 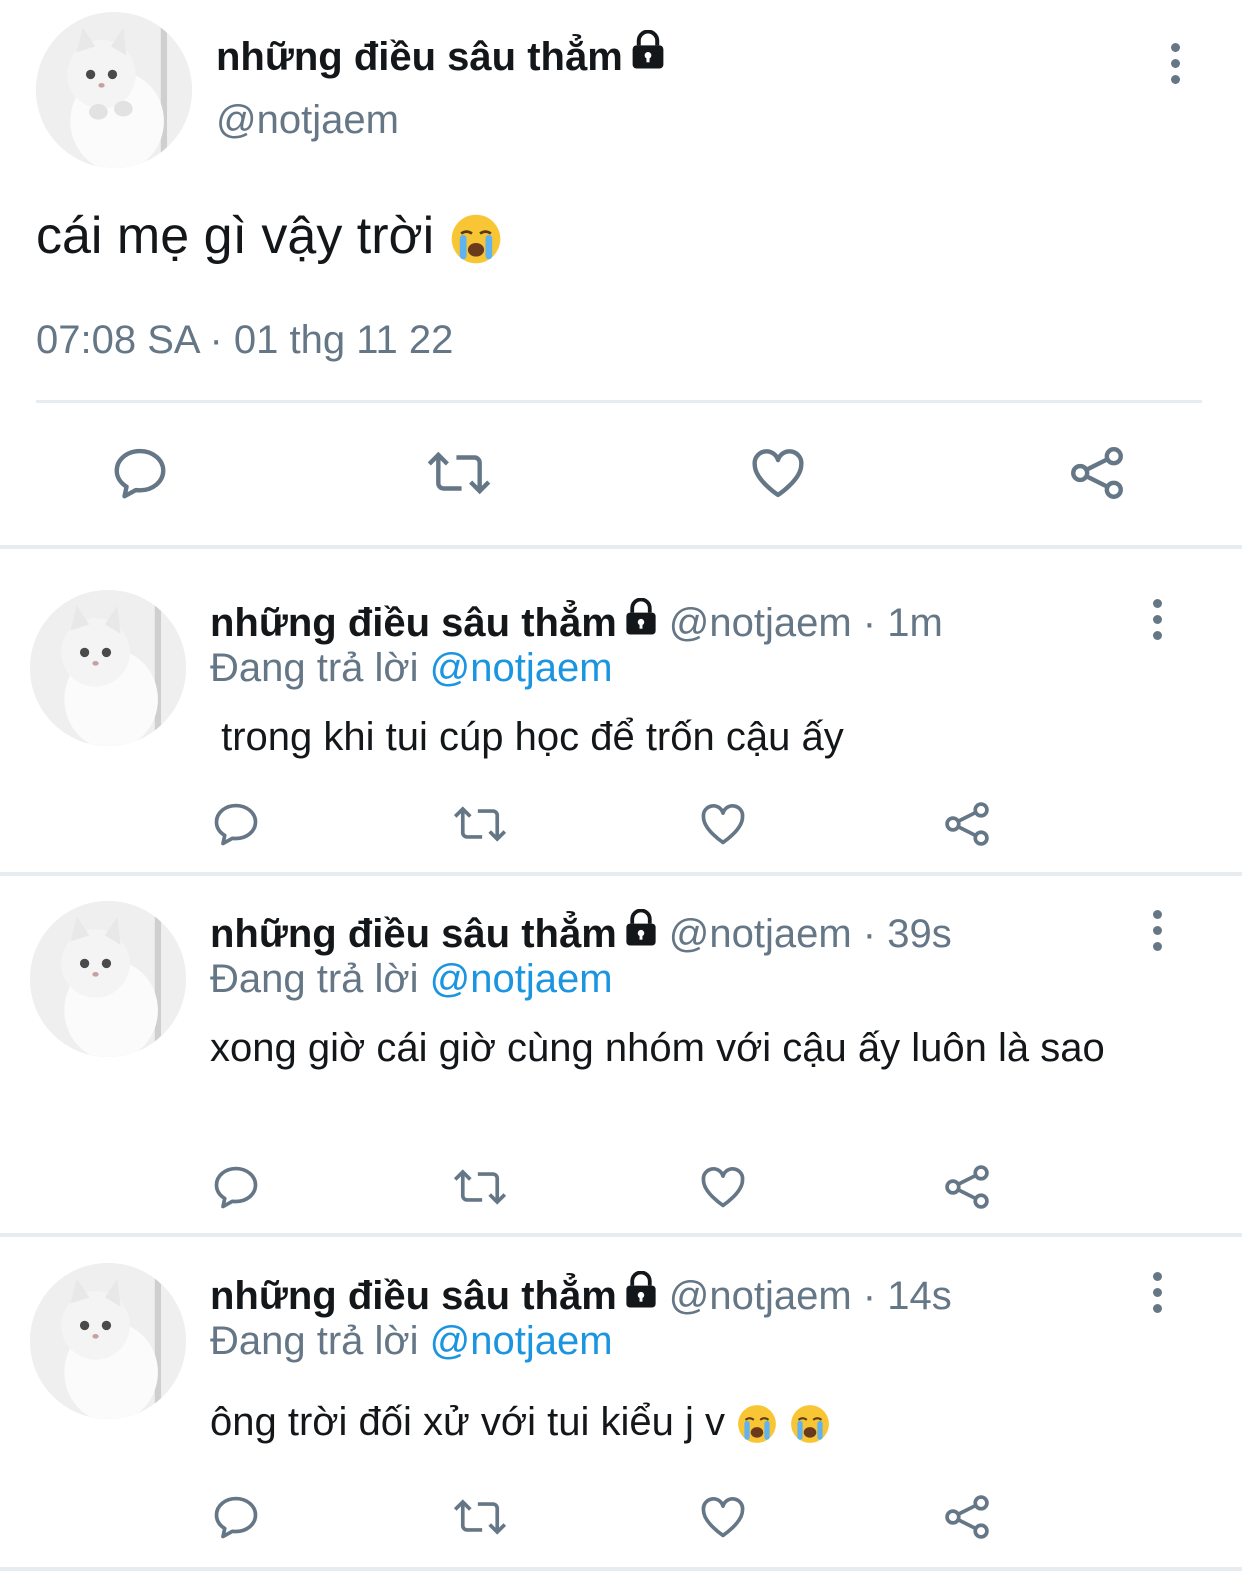 What do you see at coordinates (705, 1422) in the screenshot?
I see `reply-text: ông trời đối xử với tui kiểu j v` at bounding box center [705, 1422].